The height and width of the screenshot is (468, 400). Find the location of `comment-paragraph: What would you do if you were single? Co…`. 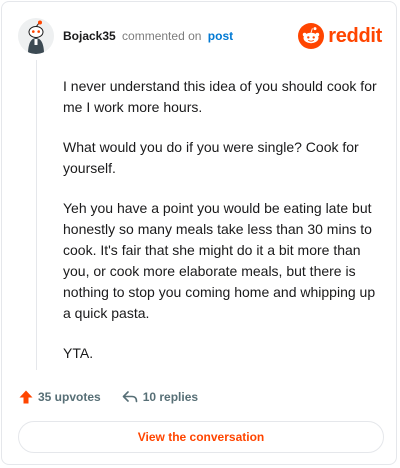

comment-paragraph: What would you do if you were single? Co… is located at coordinates (211, 157).